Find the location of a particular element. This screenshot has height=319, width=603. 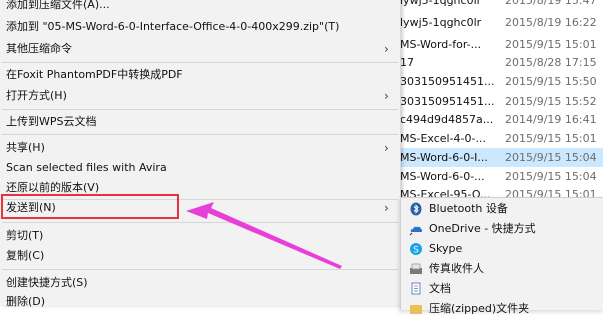

file-date: 2015/9/15 15:52 is located at coordinates (551, 101).